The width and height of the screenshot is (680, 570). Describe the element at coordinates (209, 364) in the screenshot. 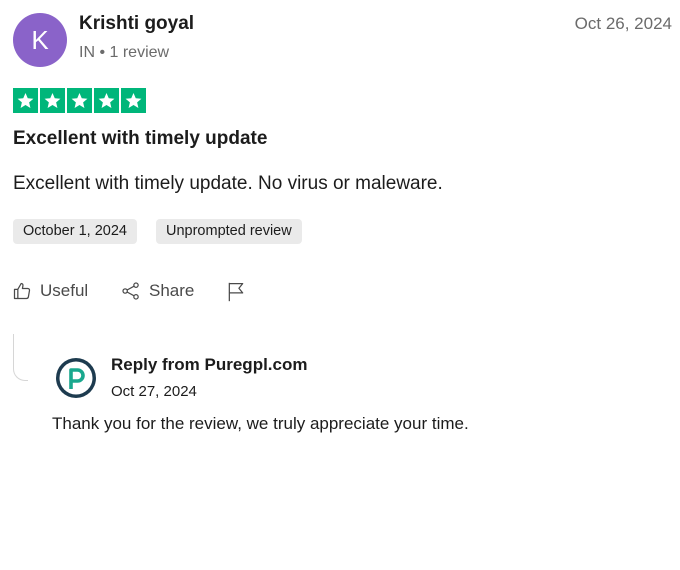

I see `reply-title: Reply from Puregpl.com` at that location.